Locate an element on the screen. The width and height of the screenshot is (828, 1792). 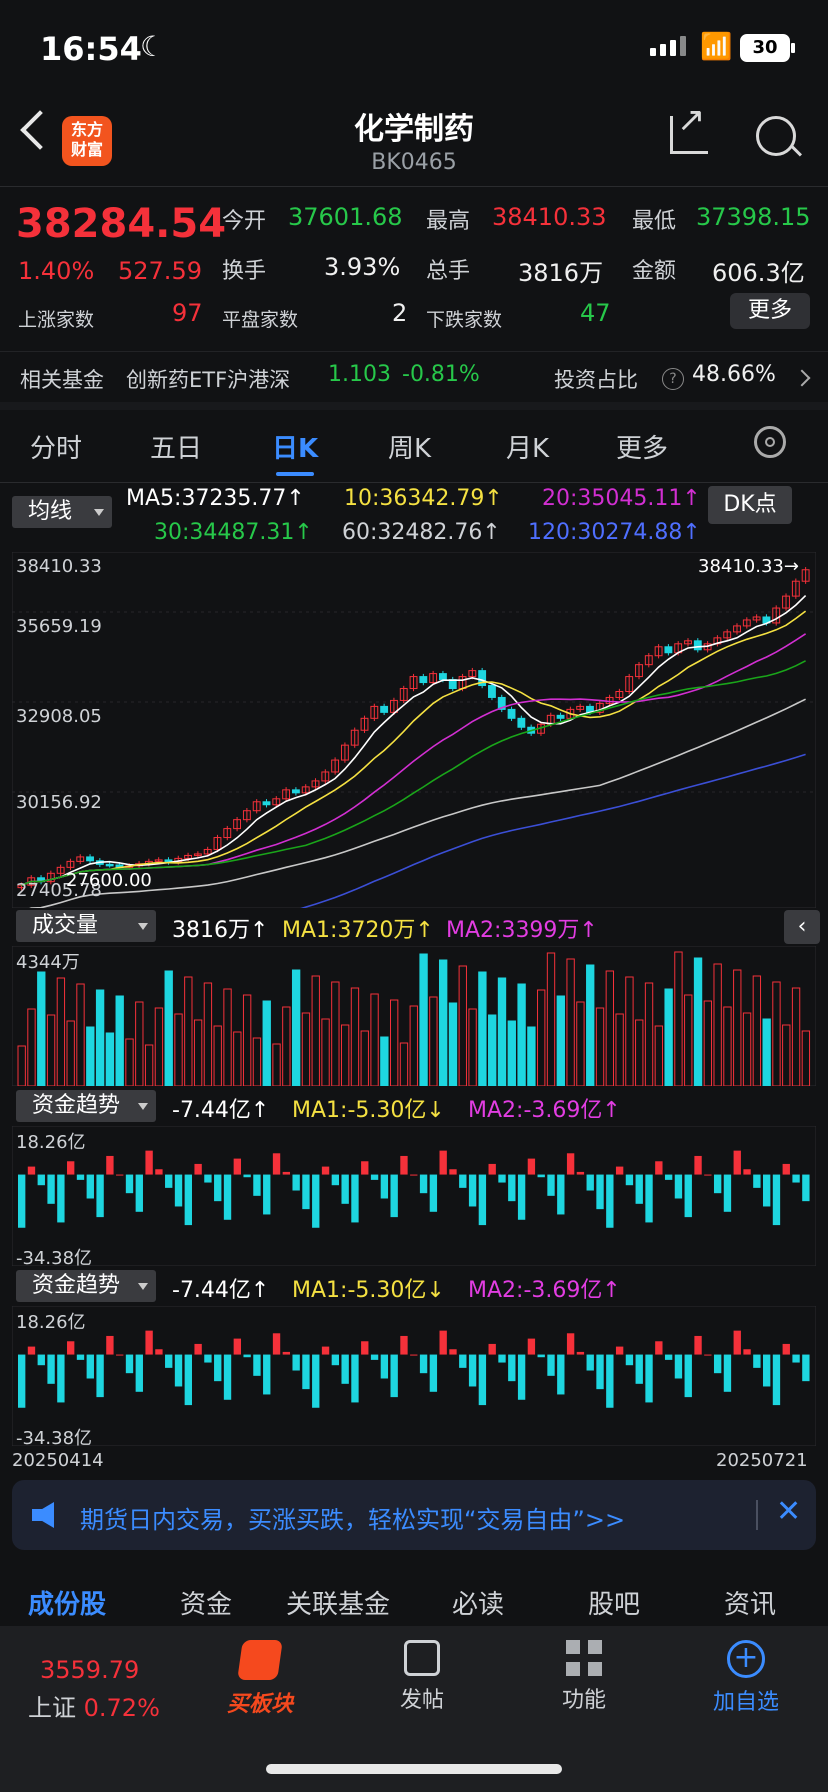
nav-post: 发帖 is located at coordinates (422, 1677).